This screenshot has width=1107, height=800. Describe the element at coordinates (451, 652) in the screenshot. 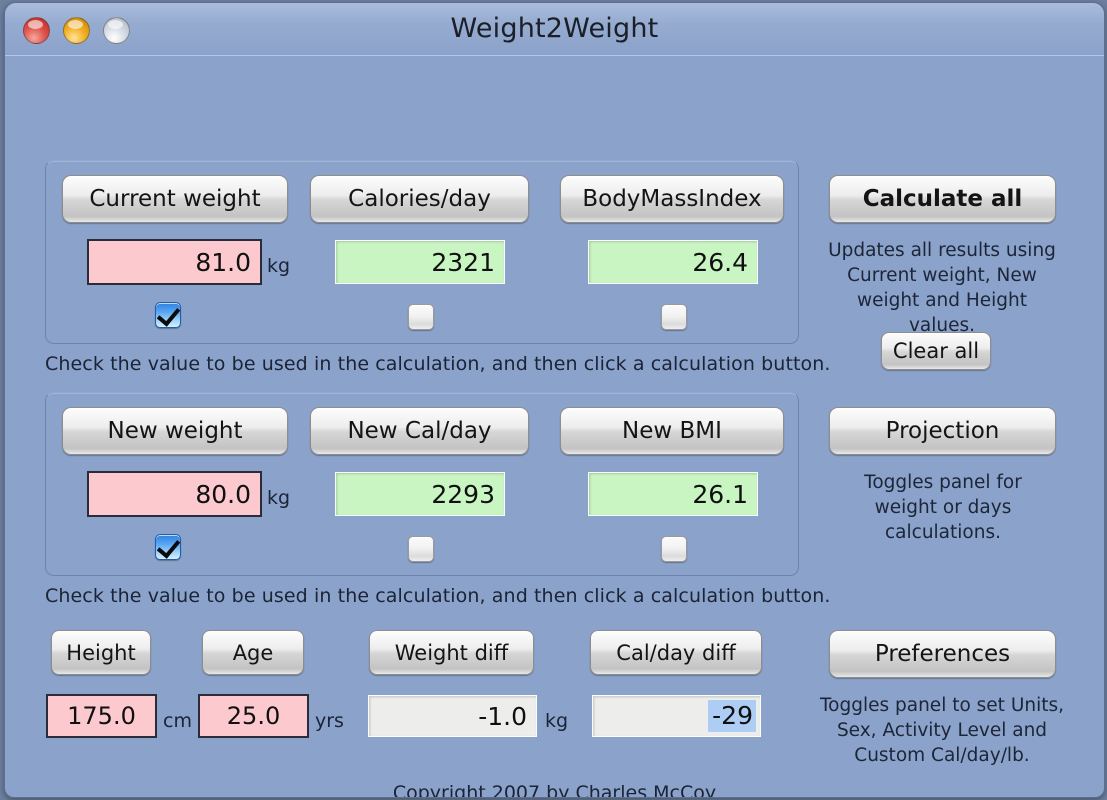

I see `weight-diff-button: Weight diff` at that location.